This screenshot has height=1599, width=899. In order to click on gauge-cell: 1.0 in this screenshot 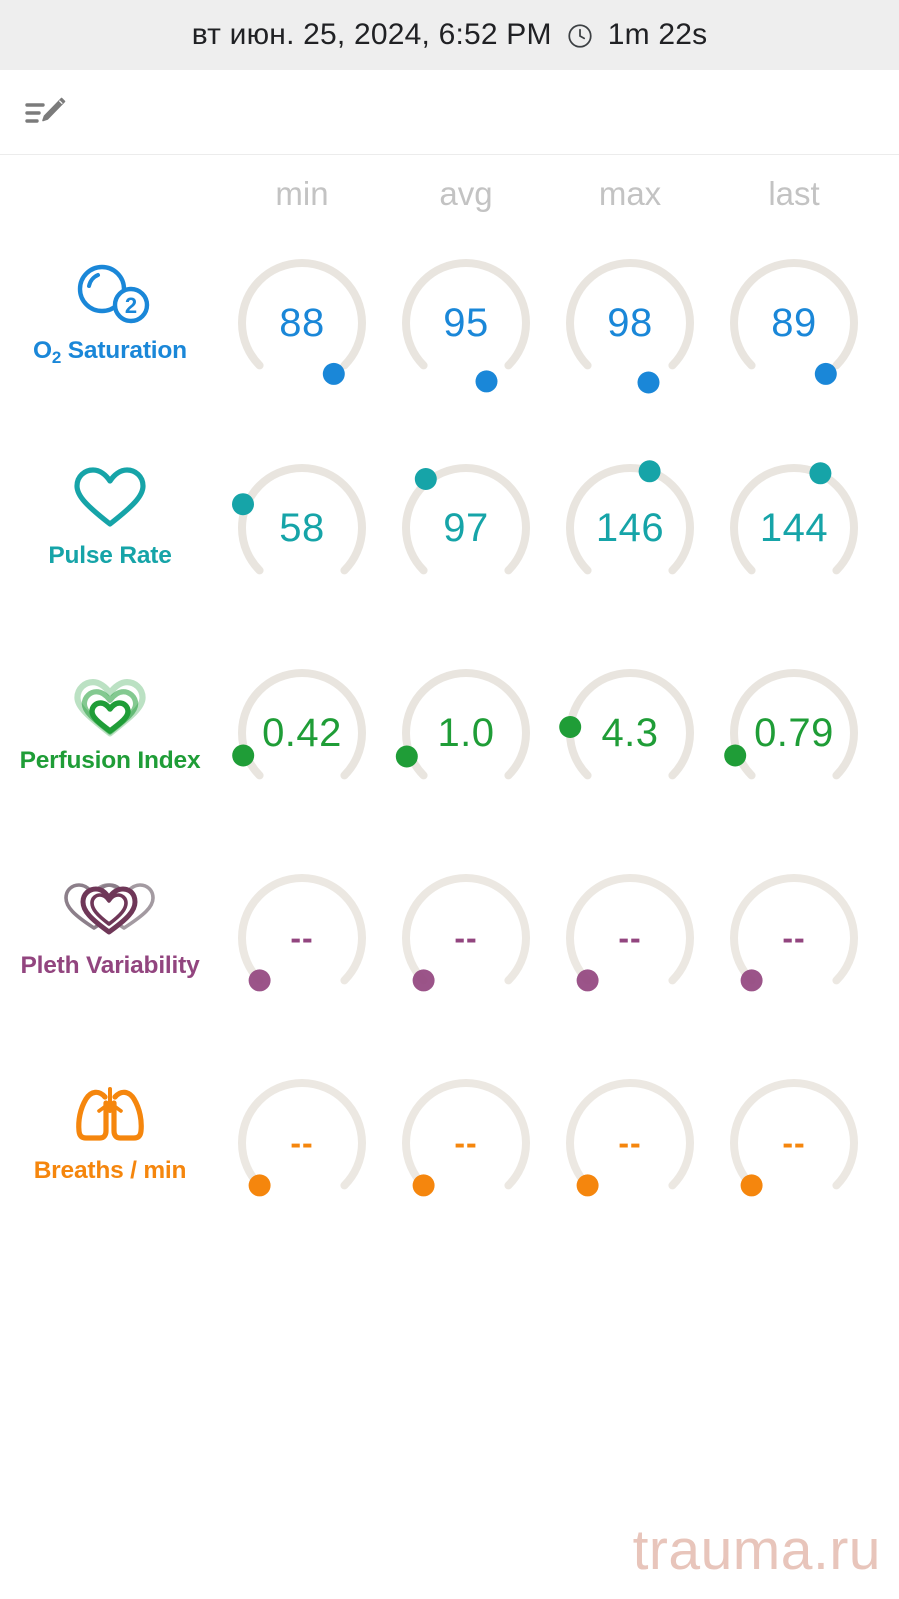, I will do `click(466, 733)`.